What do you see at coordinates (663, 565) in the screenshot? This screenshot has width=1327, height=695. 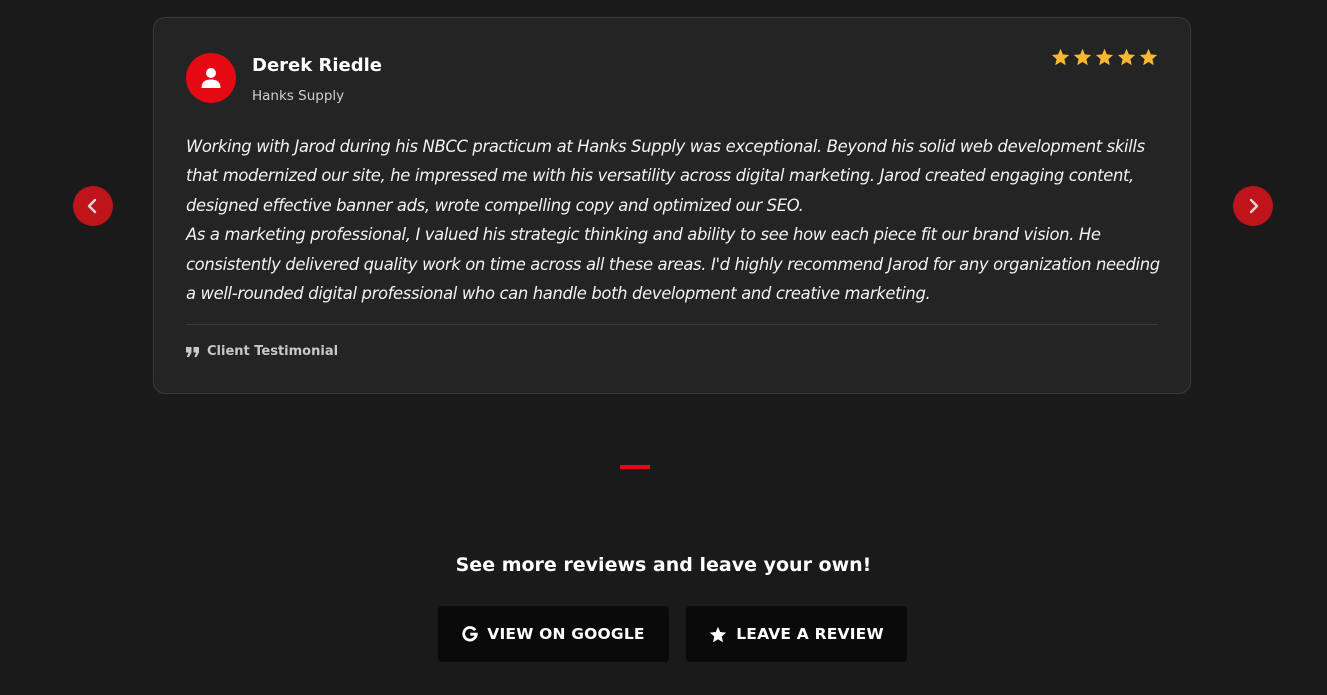 I see `cta-heading: See more reviews and leave your own!` at bounding box center [663, 565].